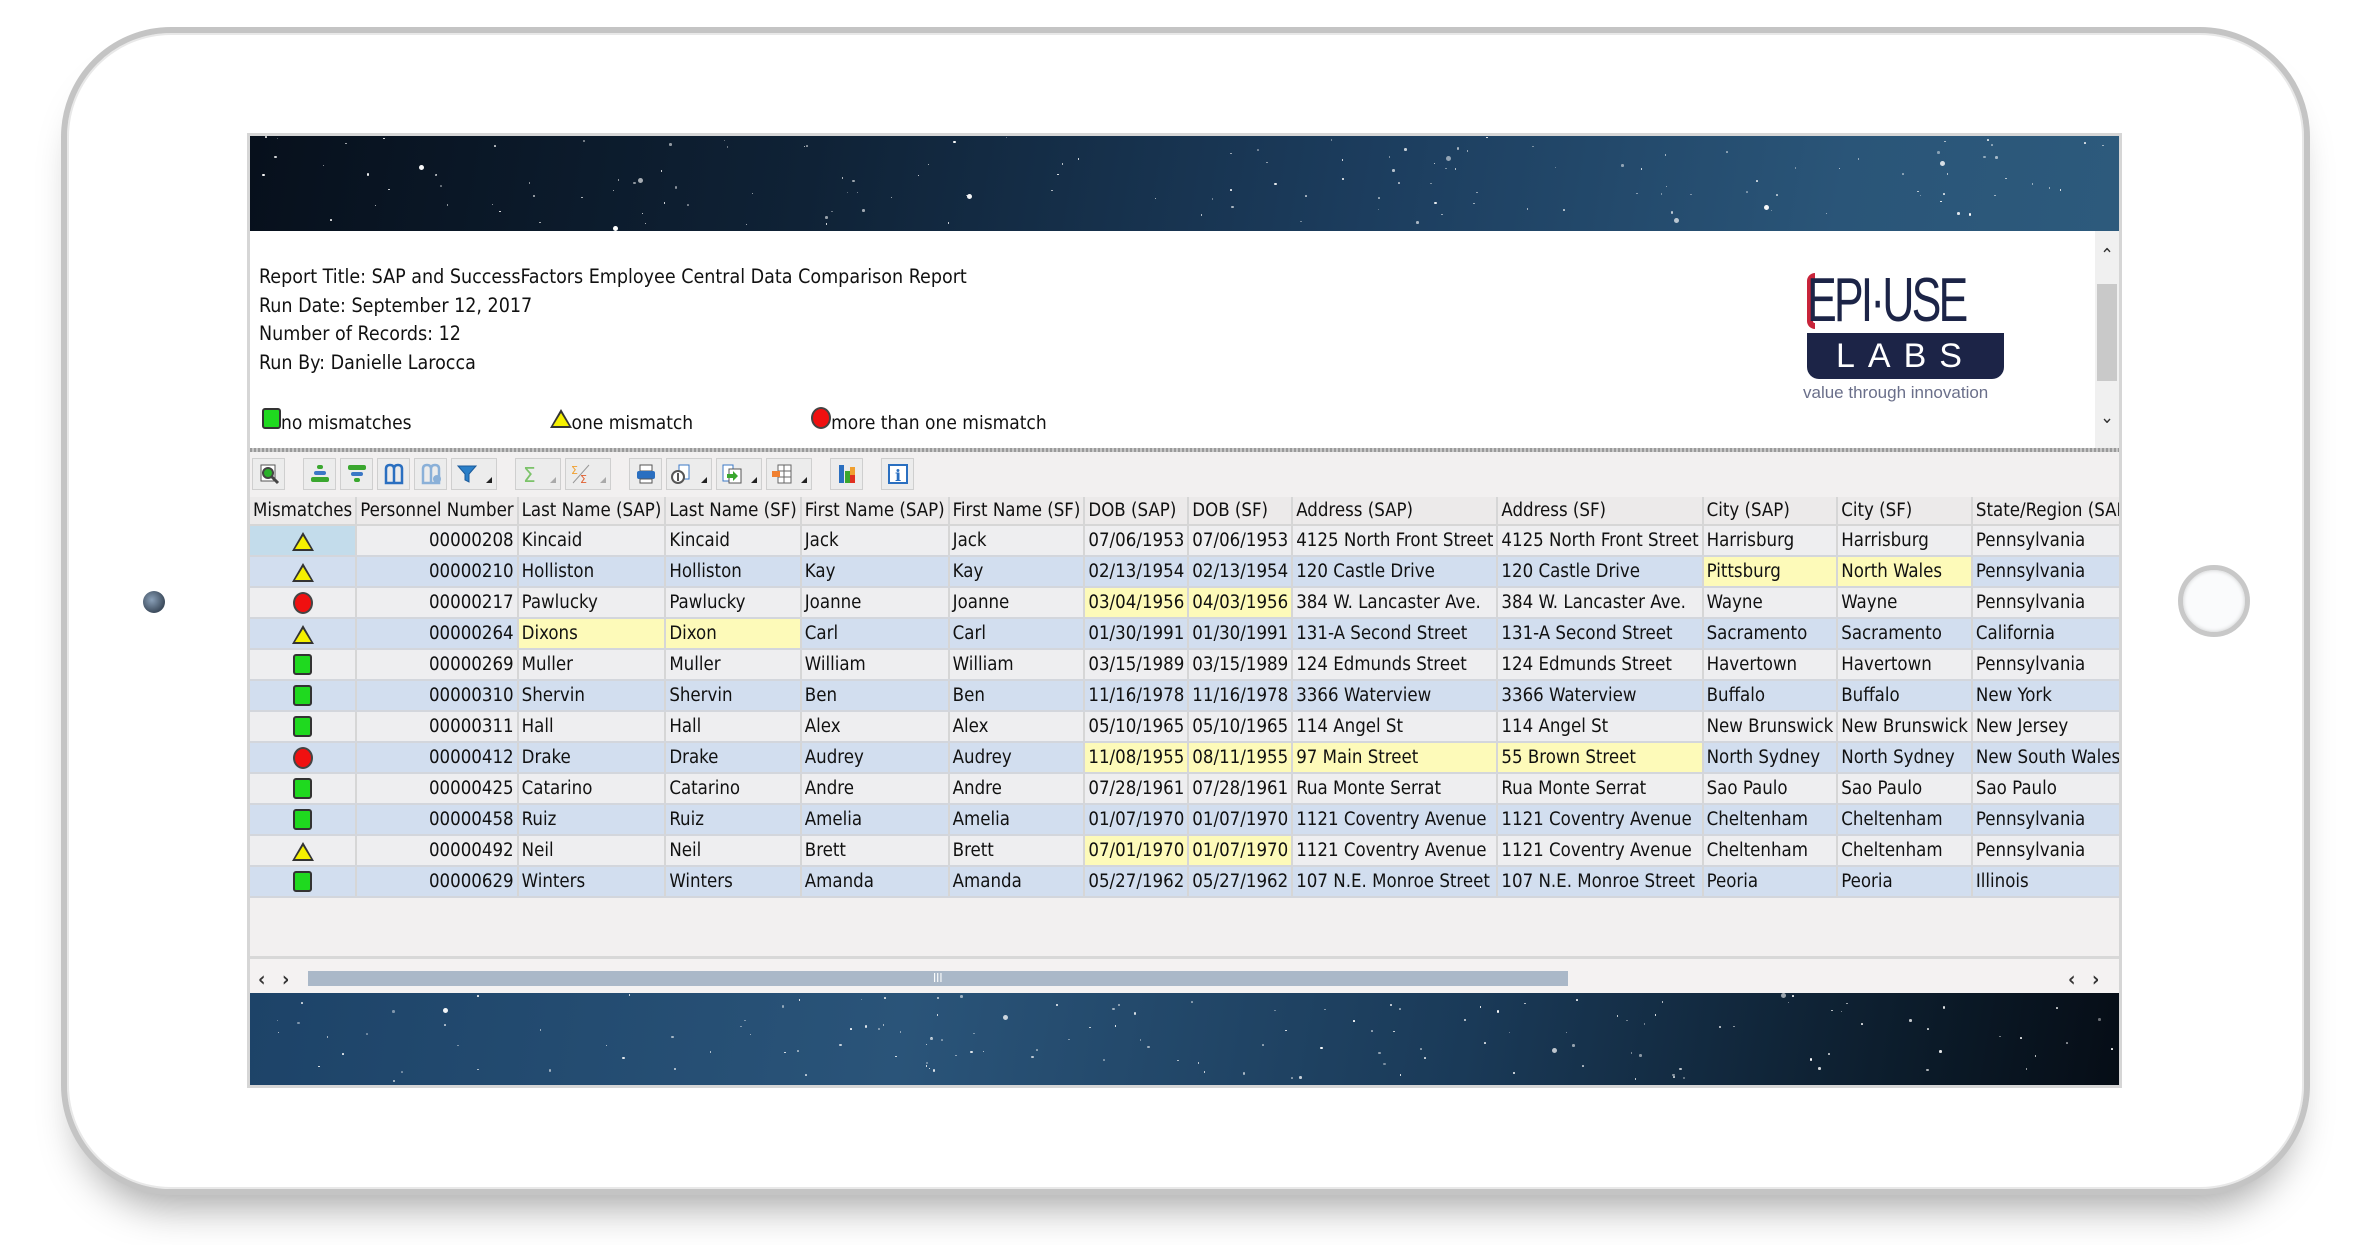 Image resolution: width=2362 pixels, height=1245 pixels. What do you see at coordinates (437, 727) in the screenshot?
I see `personnel-number-cell: 00000311` at bounding box center [437, 727].